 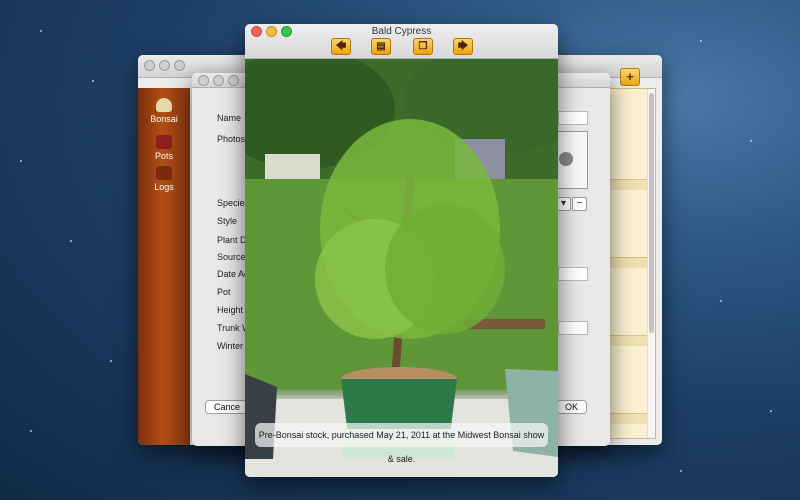 What do you see at coordinates (227, 407) in the screenshot?
I see `cancel-button: Cance` at bounding box center [227, 407].